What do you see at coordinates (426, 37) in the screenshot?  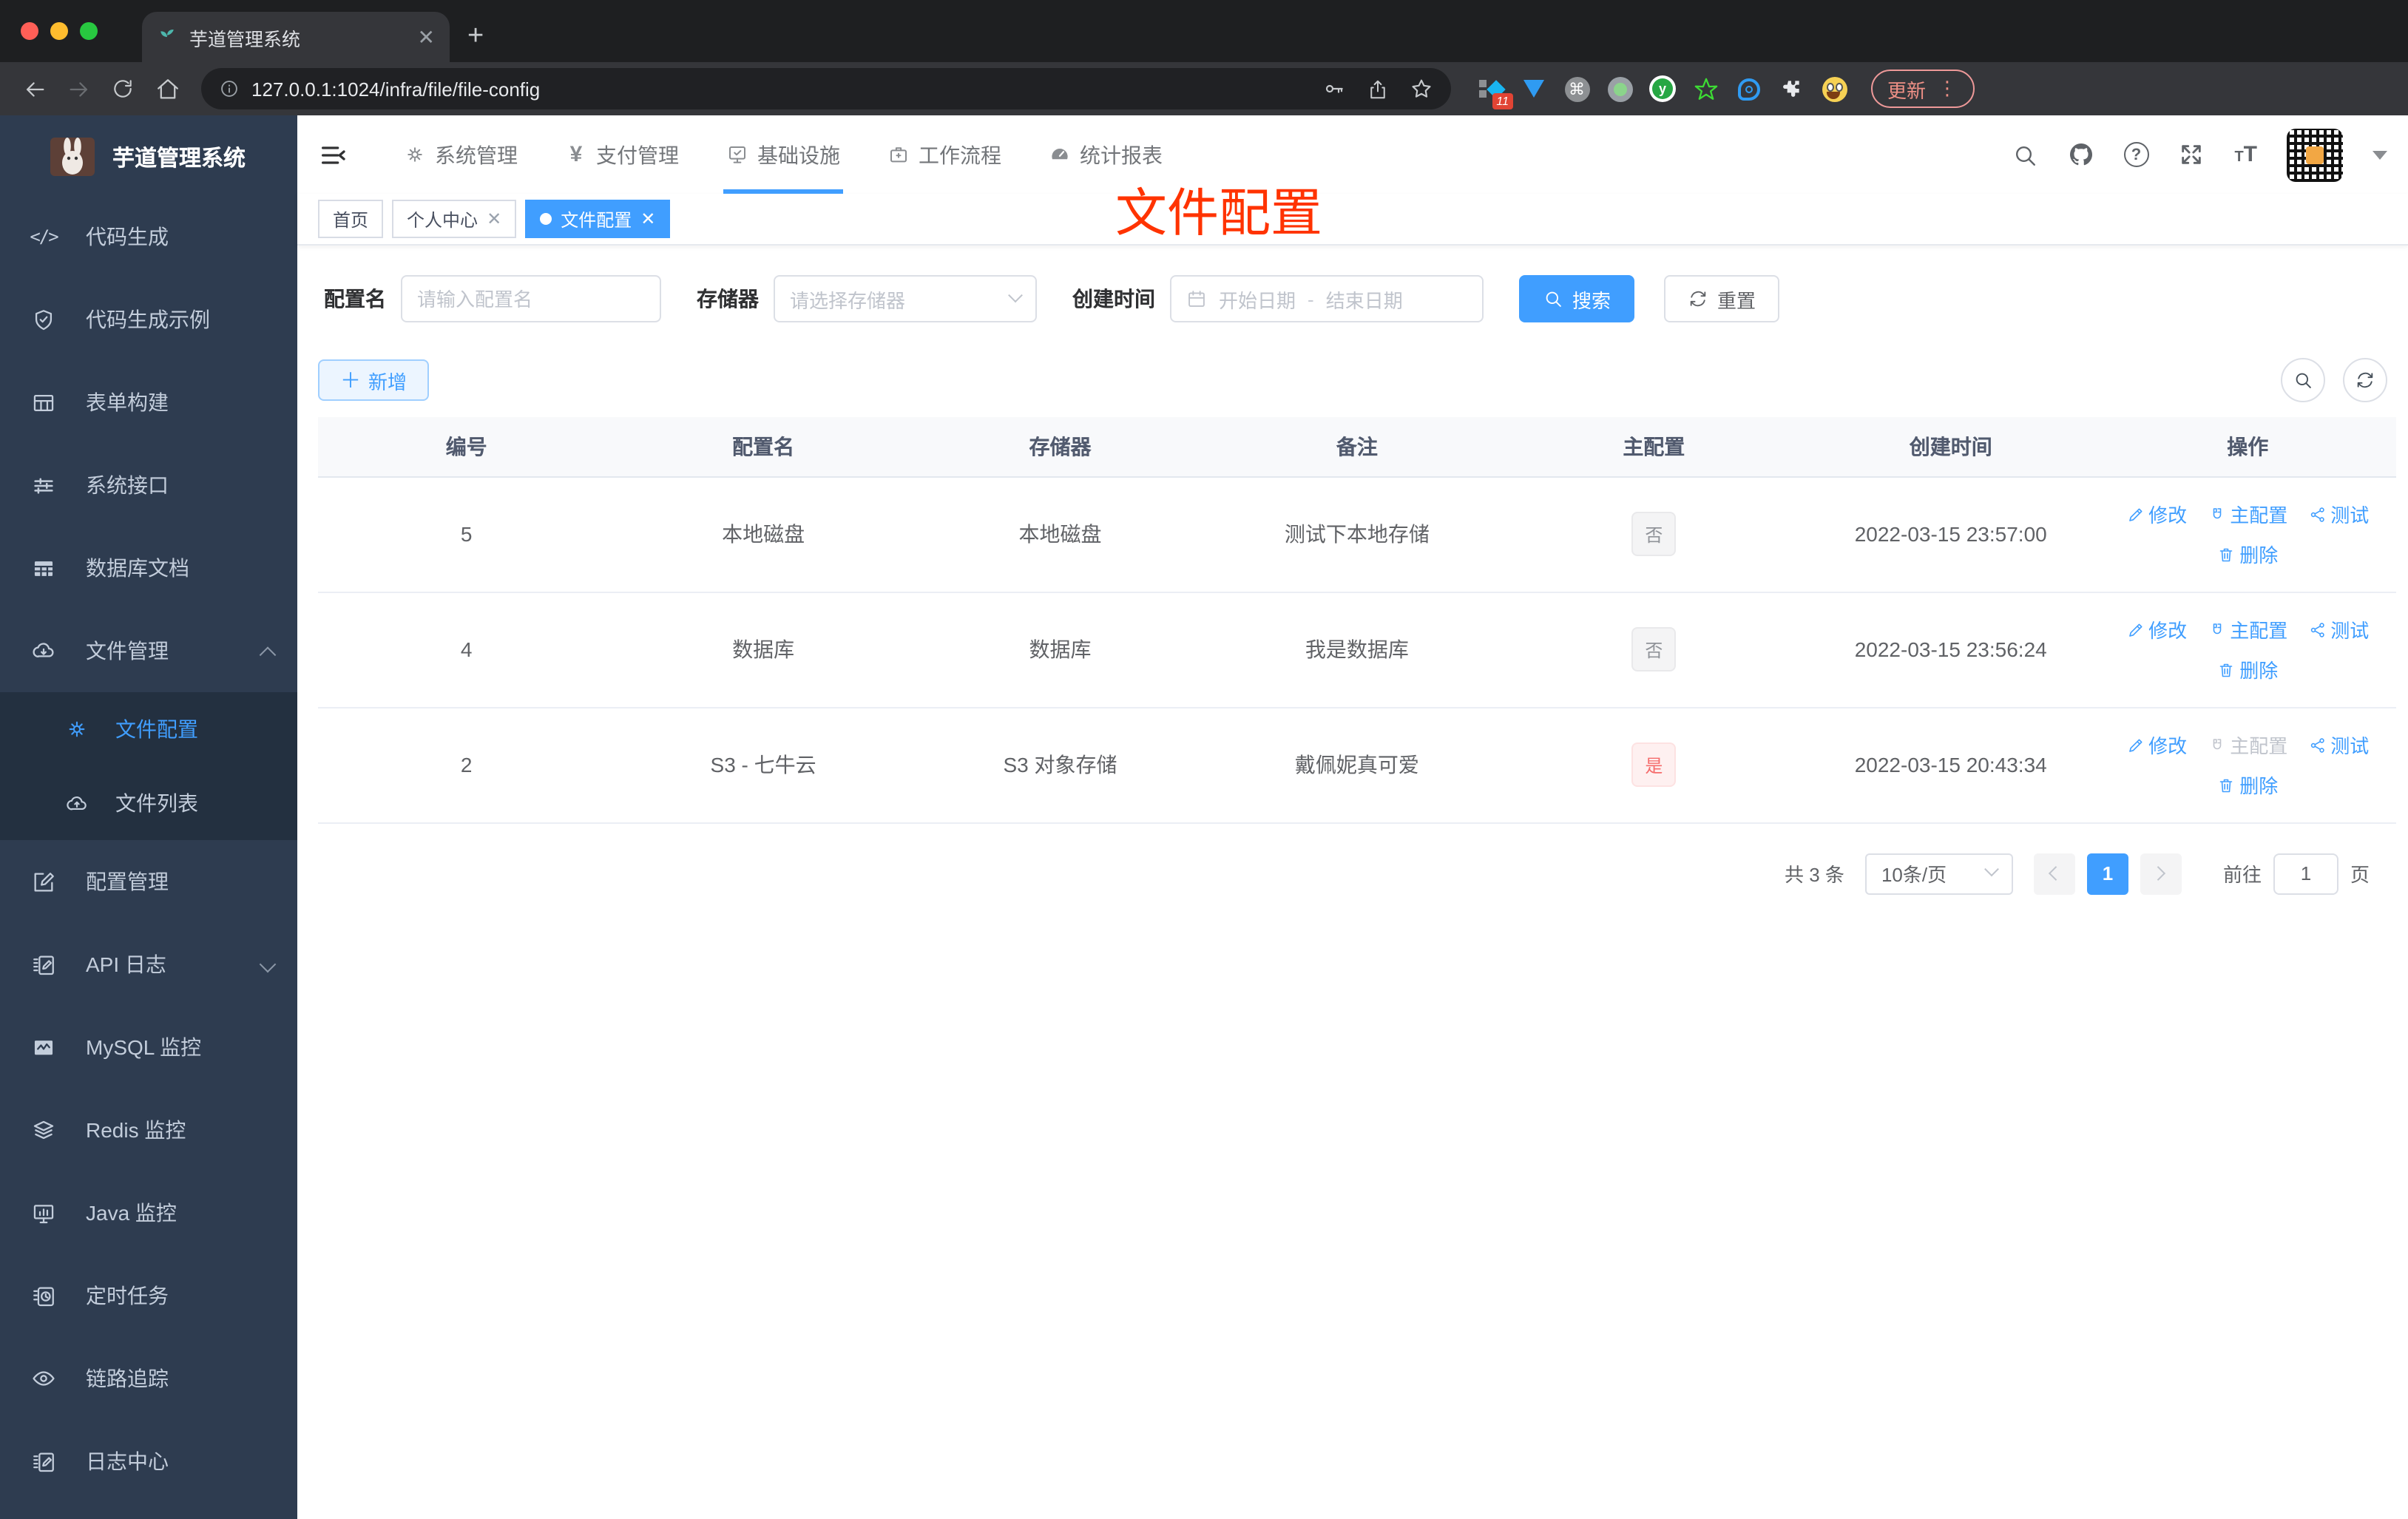 I see `tab-close-icon: ✕` at bounding box center [426, 37].